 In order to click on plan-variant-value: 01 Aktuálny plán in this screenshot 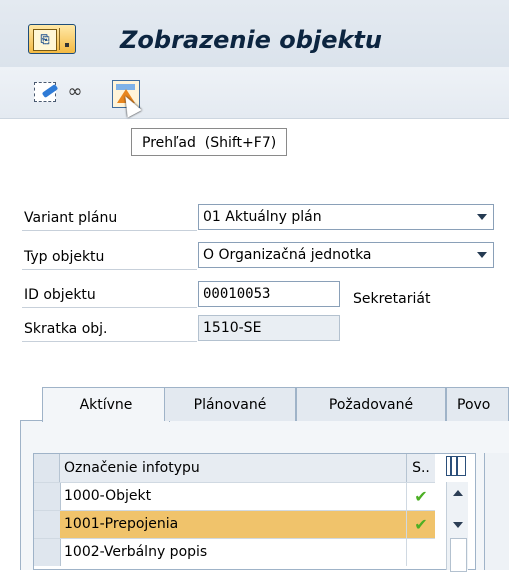, I will do `click(262, 217)`.